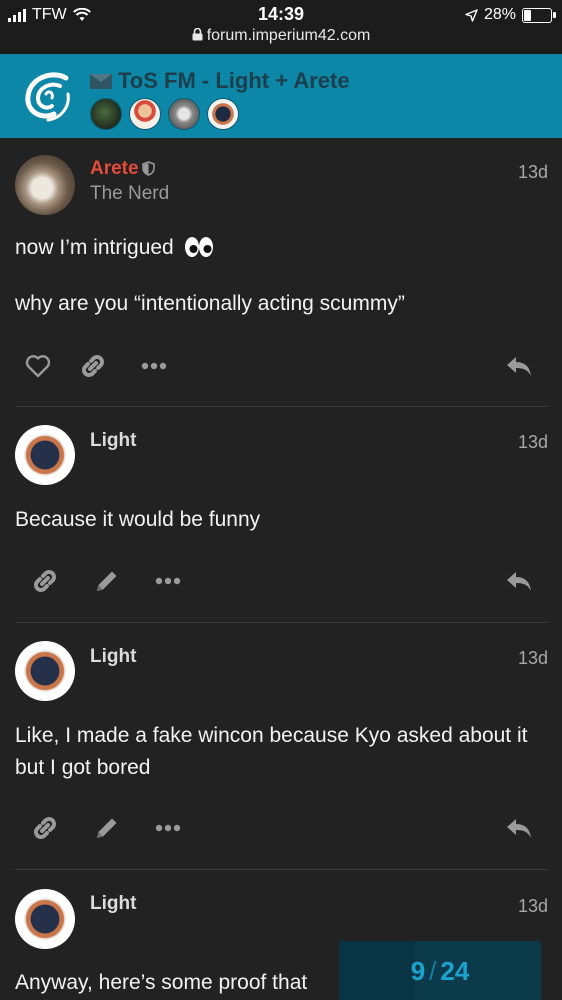 The width and height of the screenshot is (562, 1000). I want to click on url-text: forum.imperium42.com, so click(288, 35).